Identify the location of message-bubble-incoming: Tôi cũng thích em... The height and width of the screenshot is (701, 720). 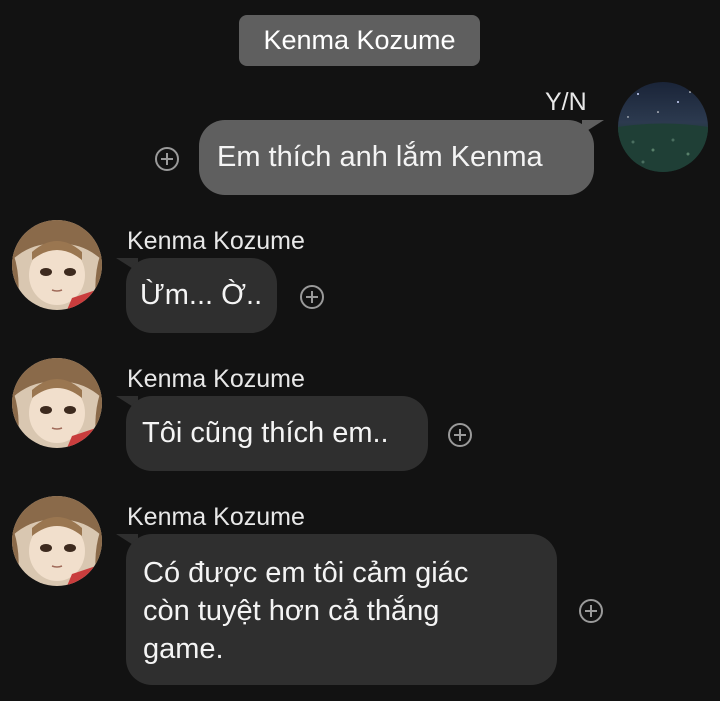
(277, 433).